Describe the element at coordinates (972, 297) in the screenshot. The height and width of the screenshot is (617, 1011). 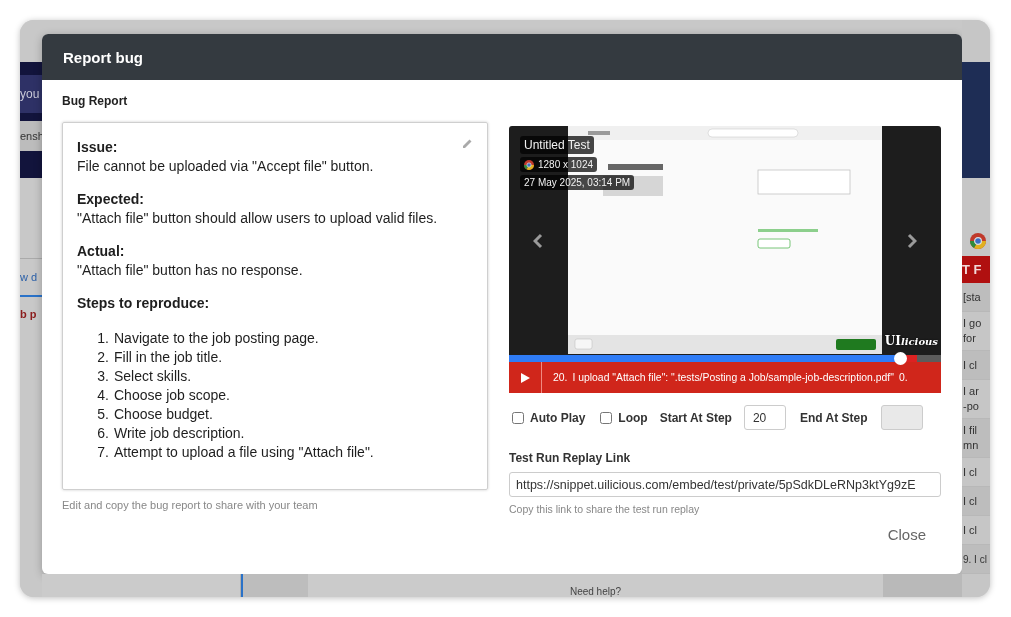
I see `step-text: [sta` at that location.